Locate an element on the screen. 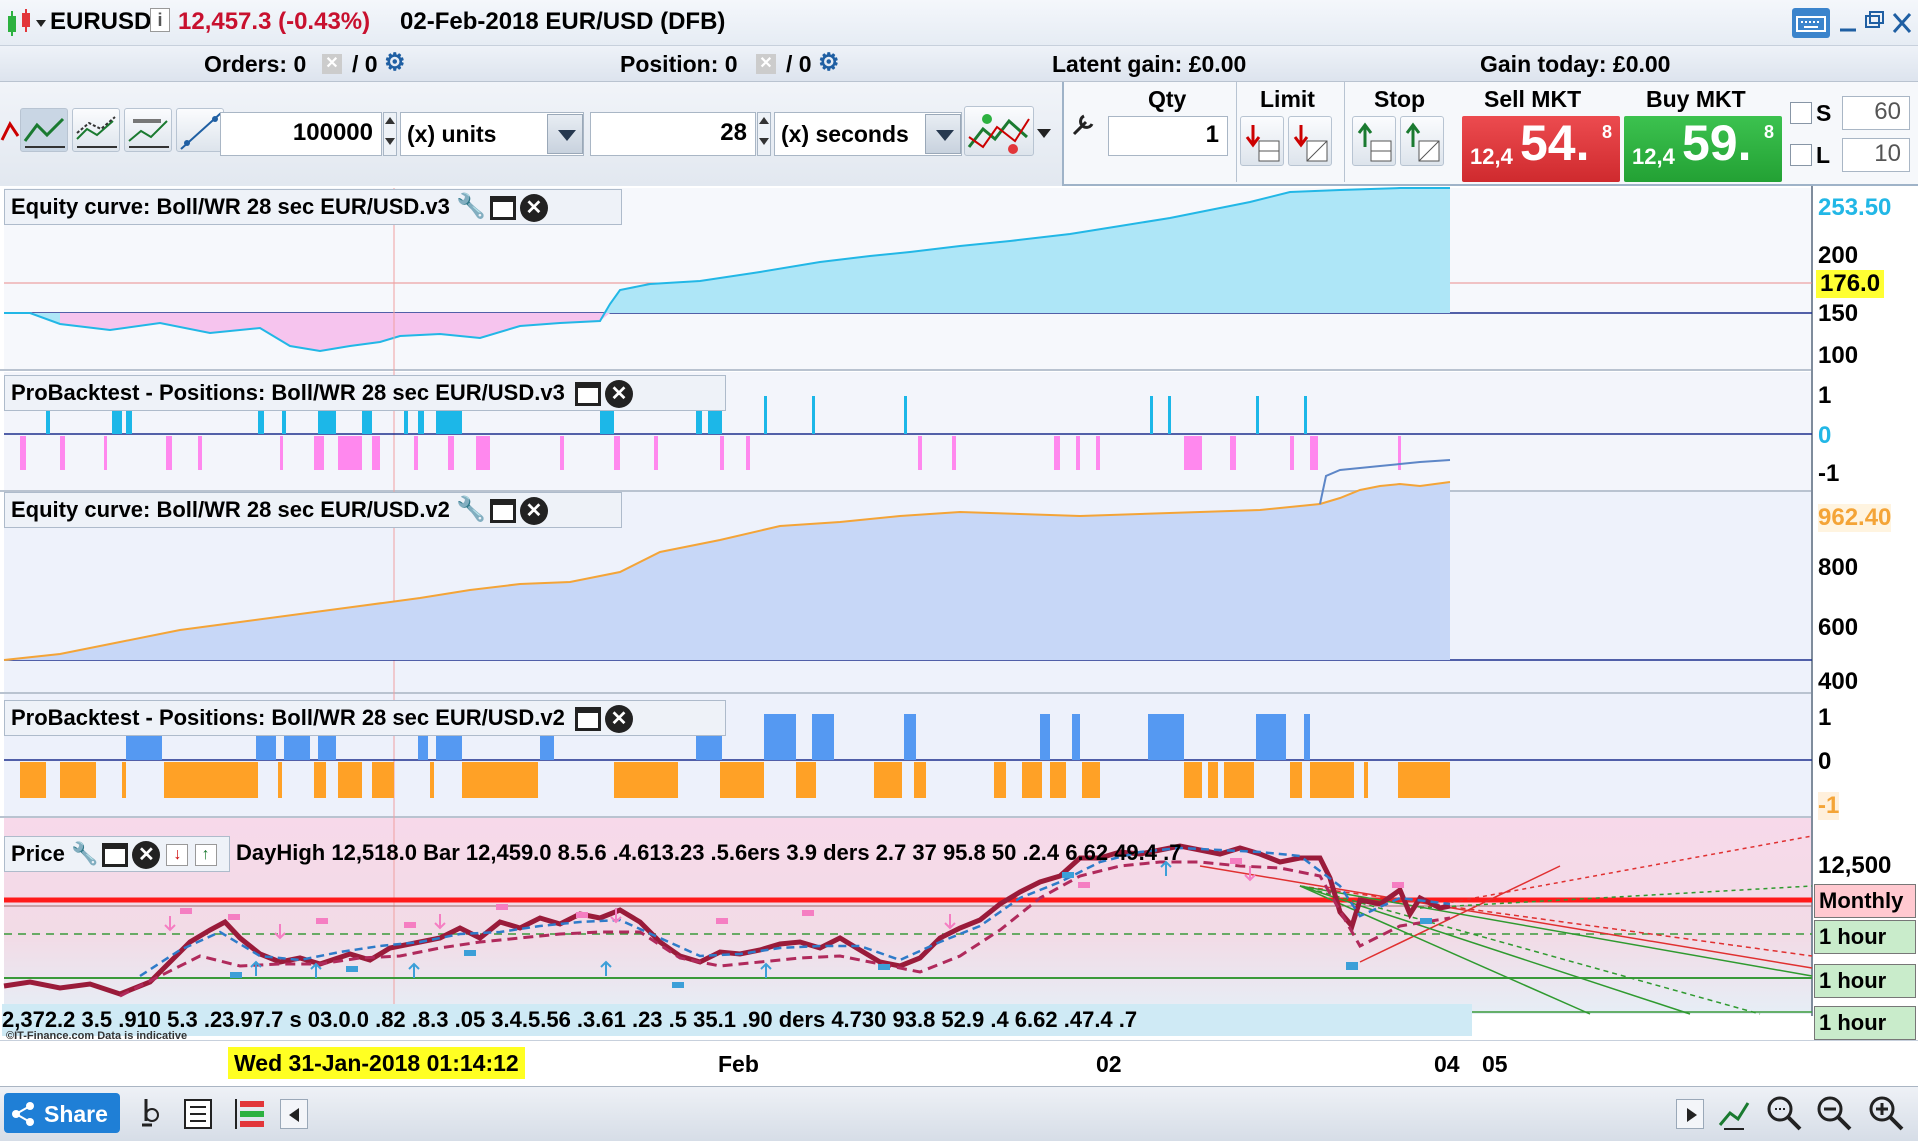 The height and width of the screenshot is (1141, 1918). price-title: Price is located at coordinates (38, 853).